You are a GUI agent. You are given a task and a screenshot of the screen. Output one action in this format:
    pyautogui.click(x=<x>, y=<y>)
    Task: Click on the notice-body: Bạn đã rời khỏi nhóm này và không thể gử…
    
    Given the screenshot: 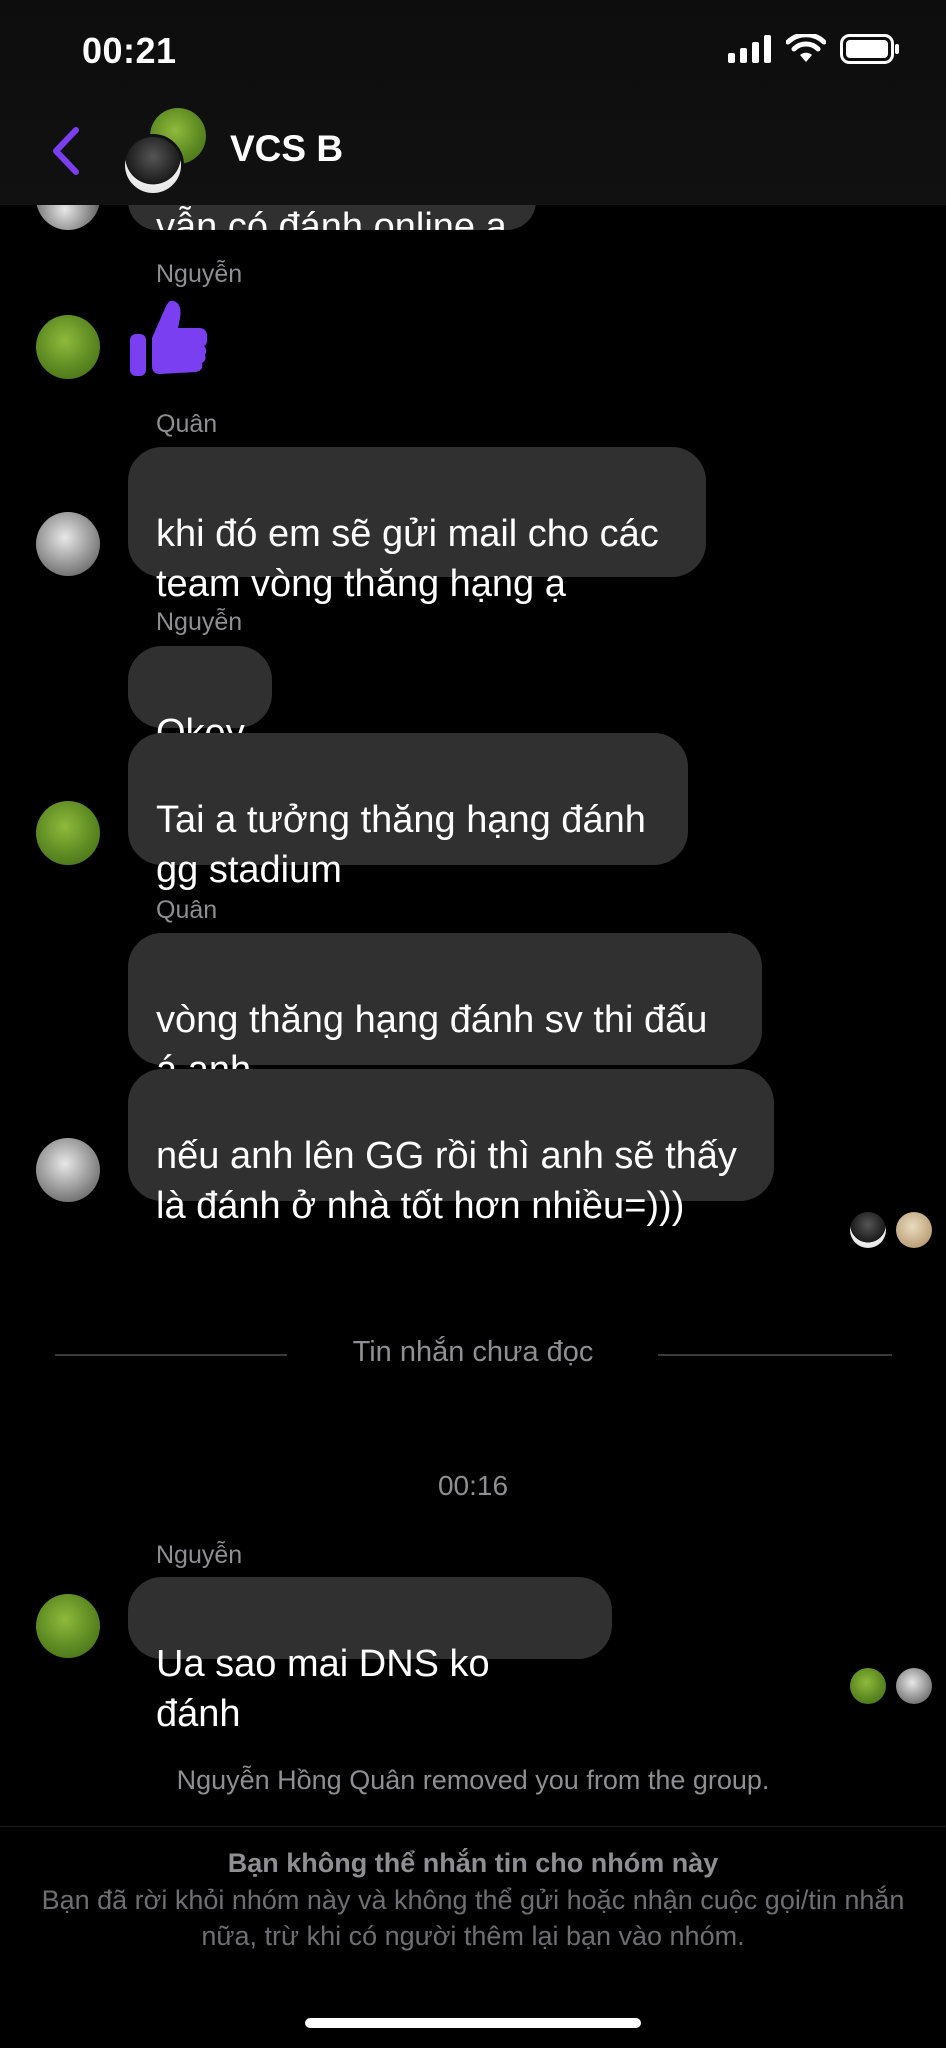 What is the action you would take?
    pyautogui.click(x=473, y=1918)
    